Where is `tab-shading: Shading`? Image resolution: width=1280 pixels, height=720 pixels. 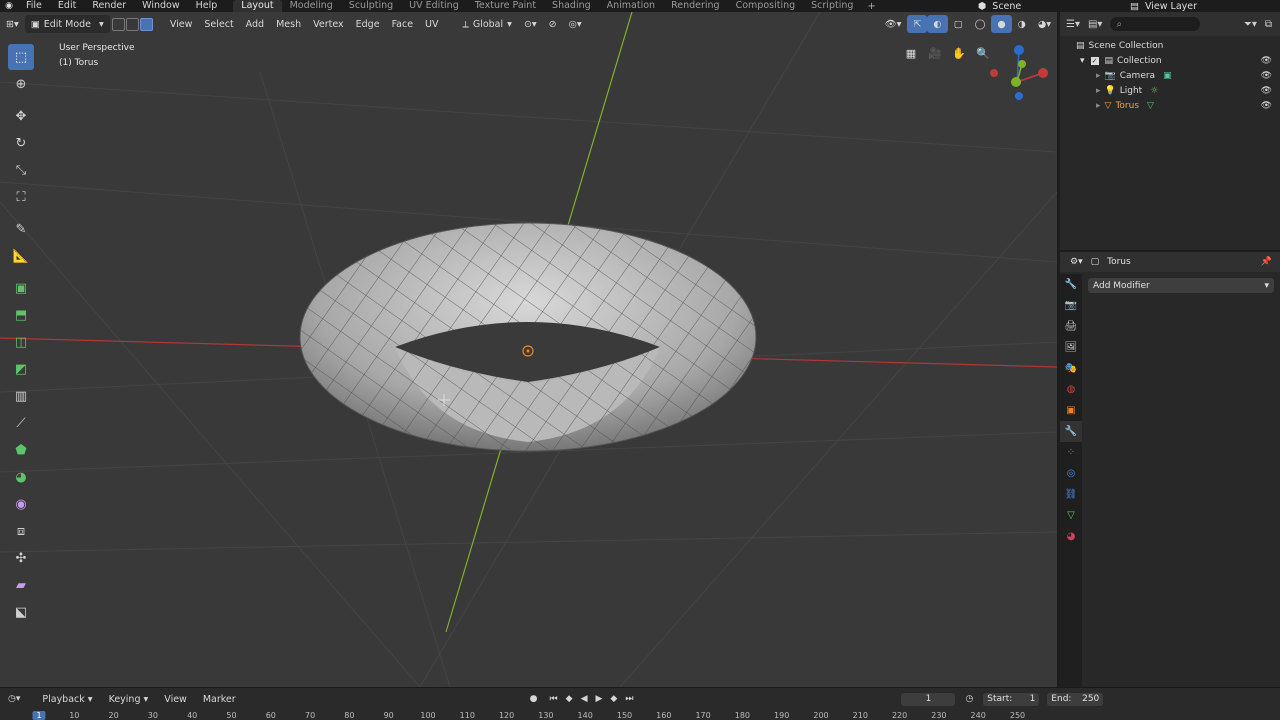
tab-shading: Shading is located at coordinates (571, 6).